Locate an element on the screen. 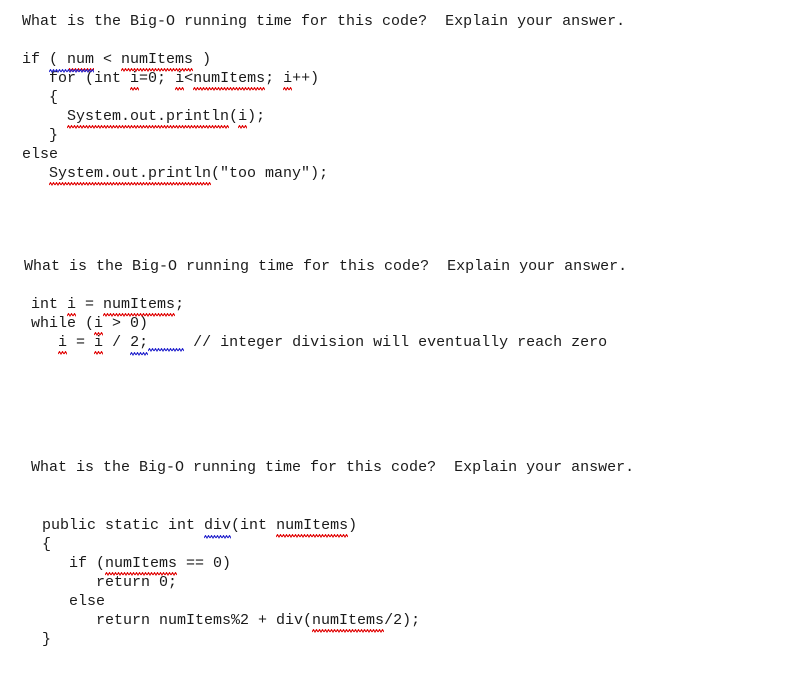  code-line: if ( num < numItems ) is located at coordinates (175, 61).